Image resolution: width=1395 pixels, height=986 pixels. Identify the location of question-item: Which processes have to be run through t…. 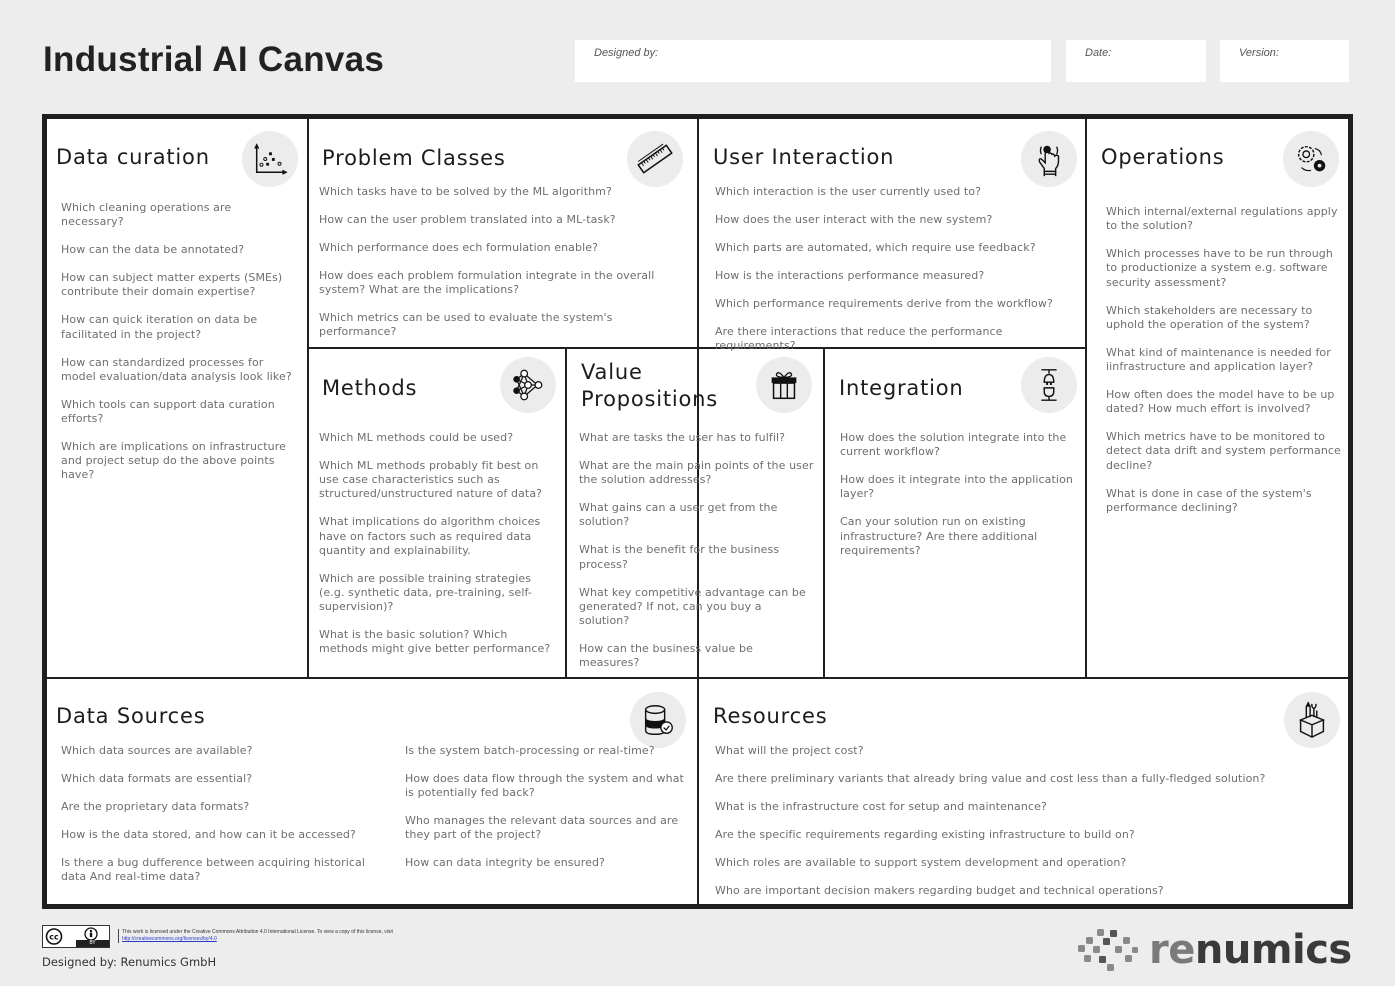
(1219, 268).